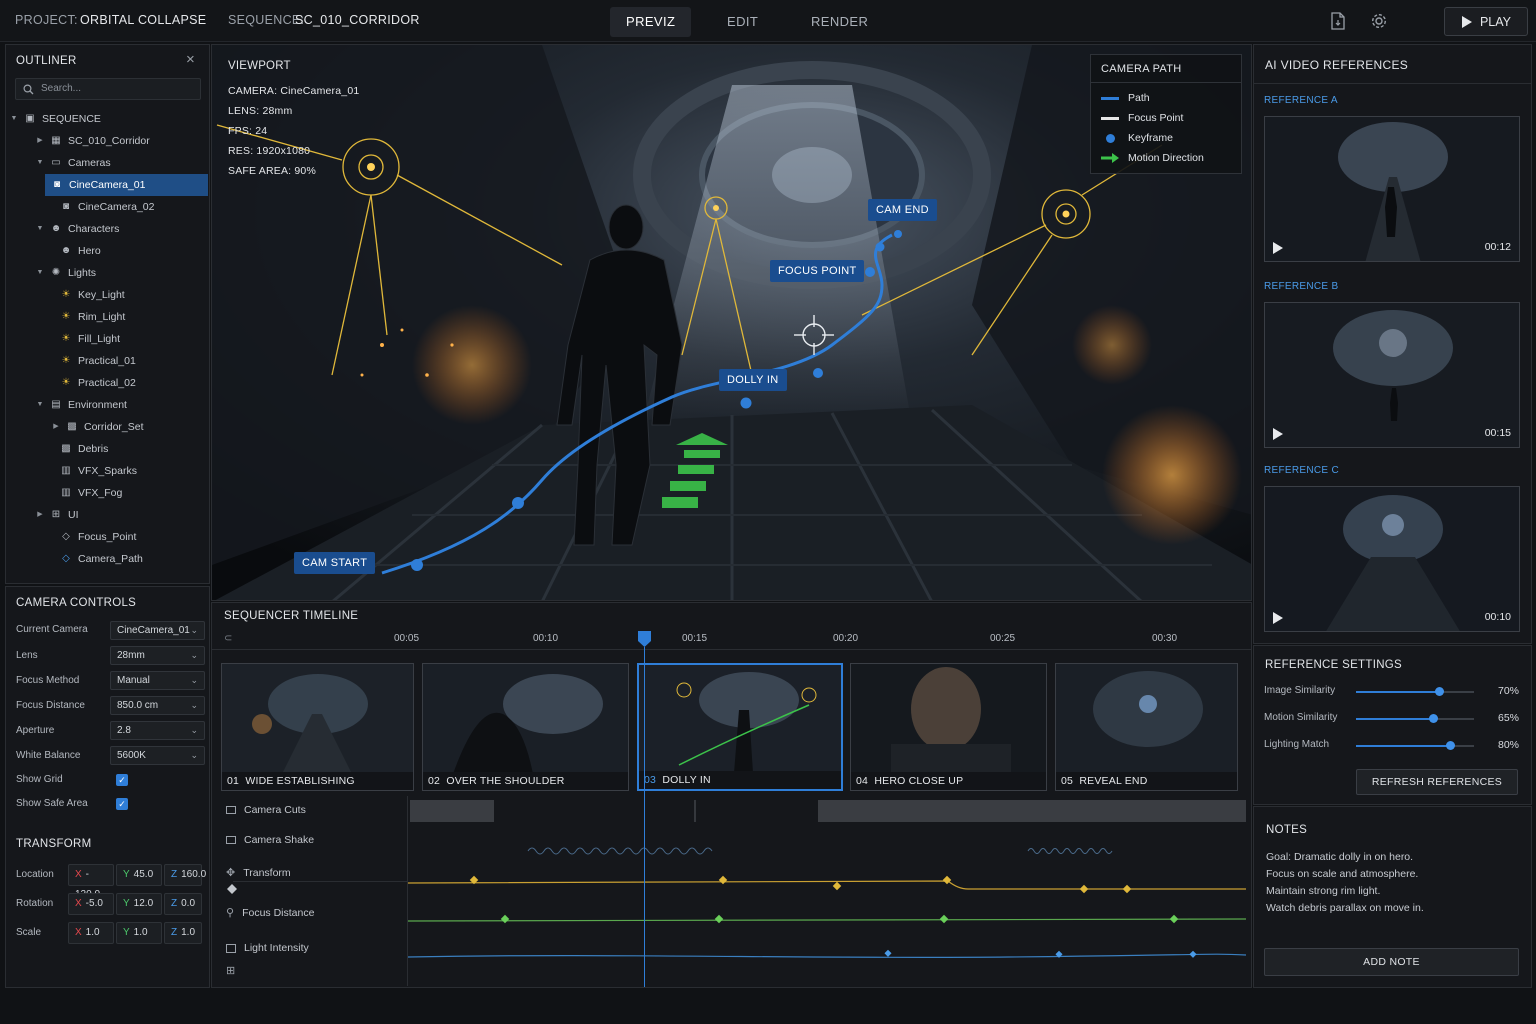 This screenshot has width=1536, height=1024. I want to click on outliner-item: ▼ ▤ Environment, so click(106, 405).